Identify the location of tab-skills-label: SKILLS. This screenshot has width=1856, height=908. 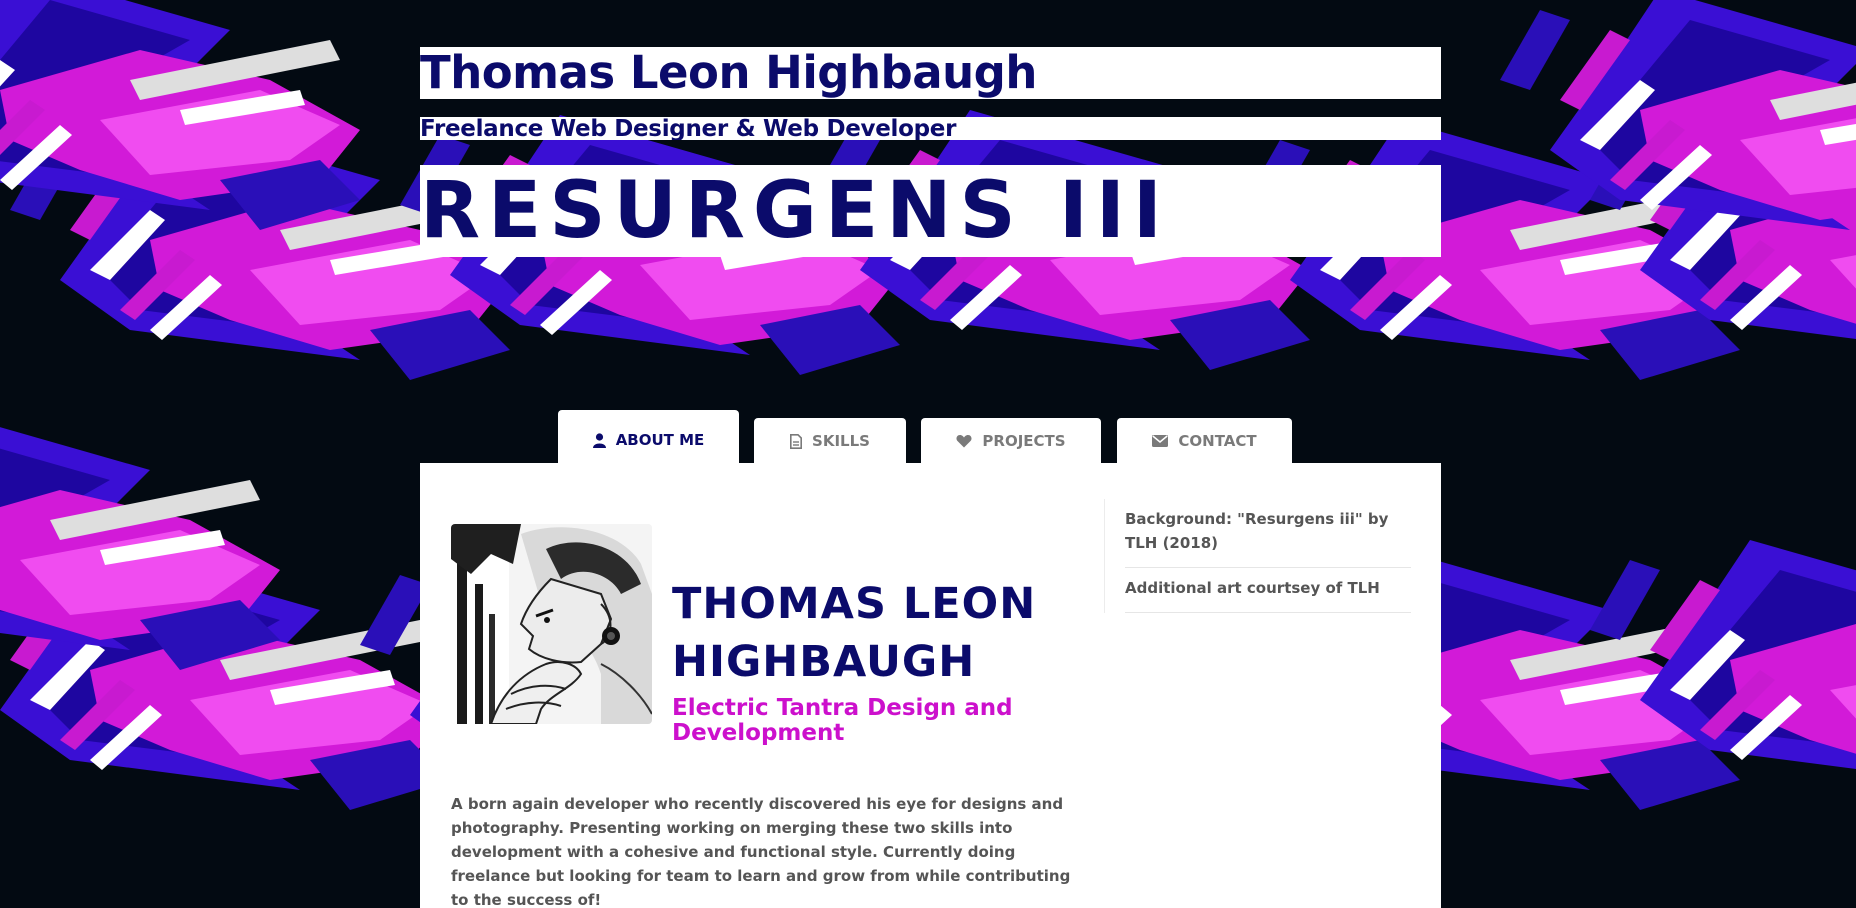
(841, 441).